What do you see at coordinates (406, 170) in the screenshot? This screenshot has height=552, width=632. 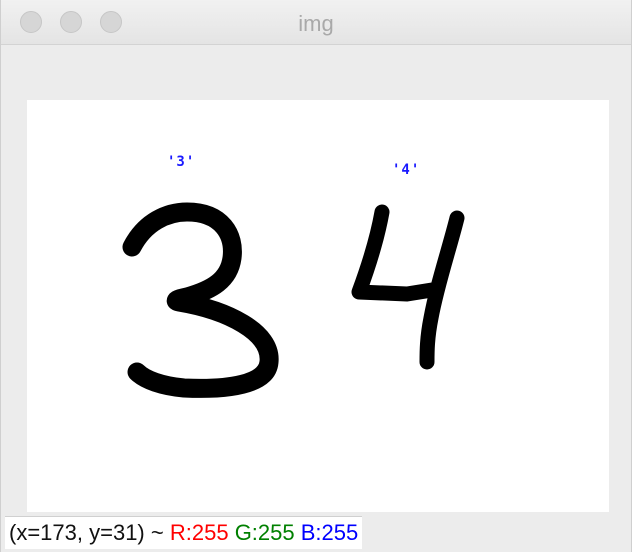 I see `digit-label-4: '4'` at bounding box center [406, 170].